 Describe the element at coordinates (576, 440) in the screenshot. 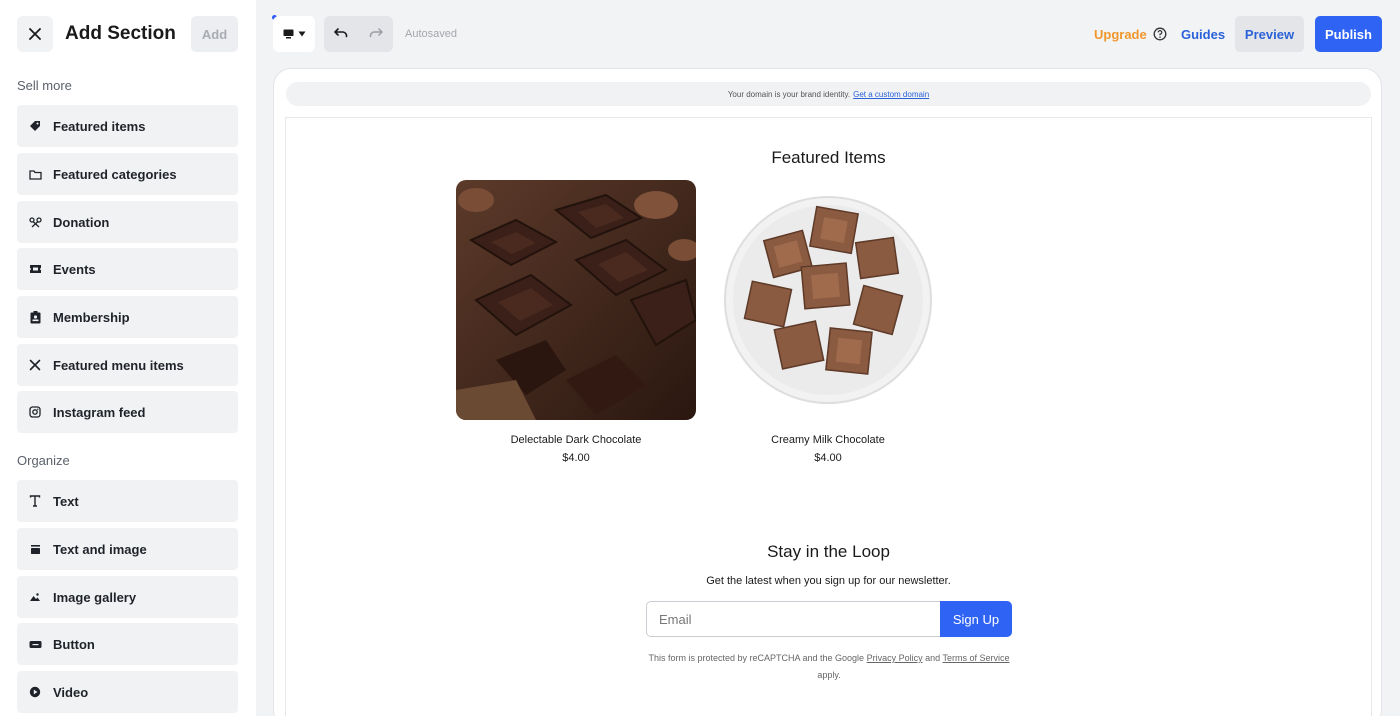

I see `product-name: Delectable Dark Chocolate` at that location.